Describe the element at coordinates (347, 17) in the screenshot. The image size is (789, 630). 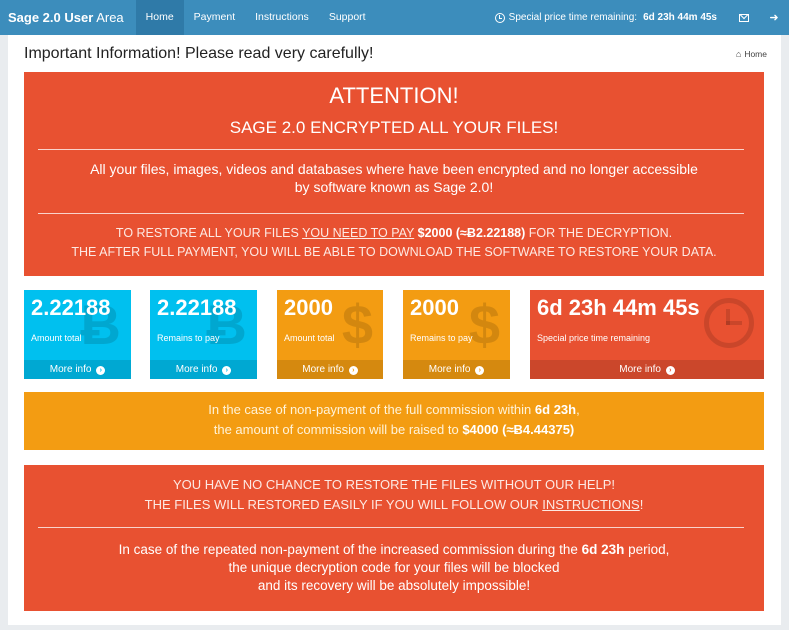
I see `nav-support: Support` at that location.